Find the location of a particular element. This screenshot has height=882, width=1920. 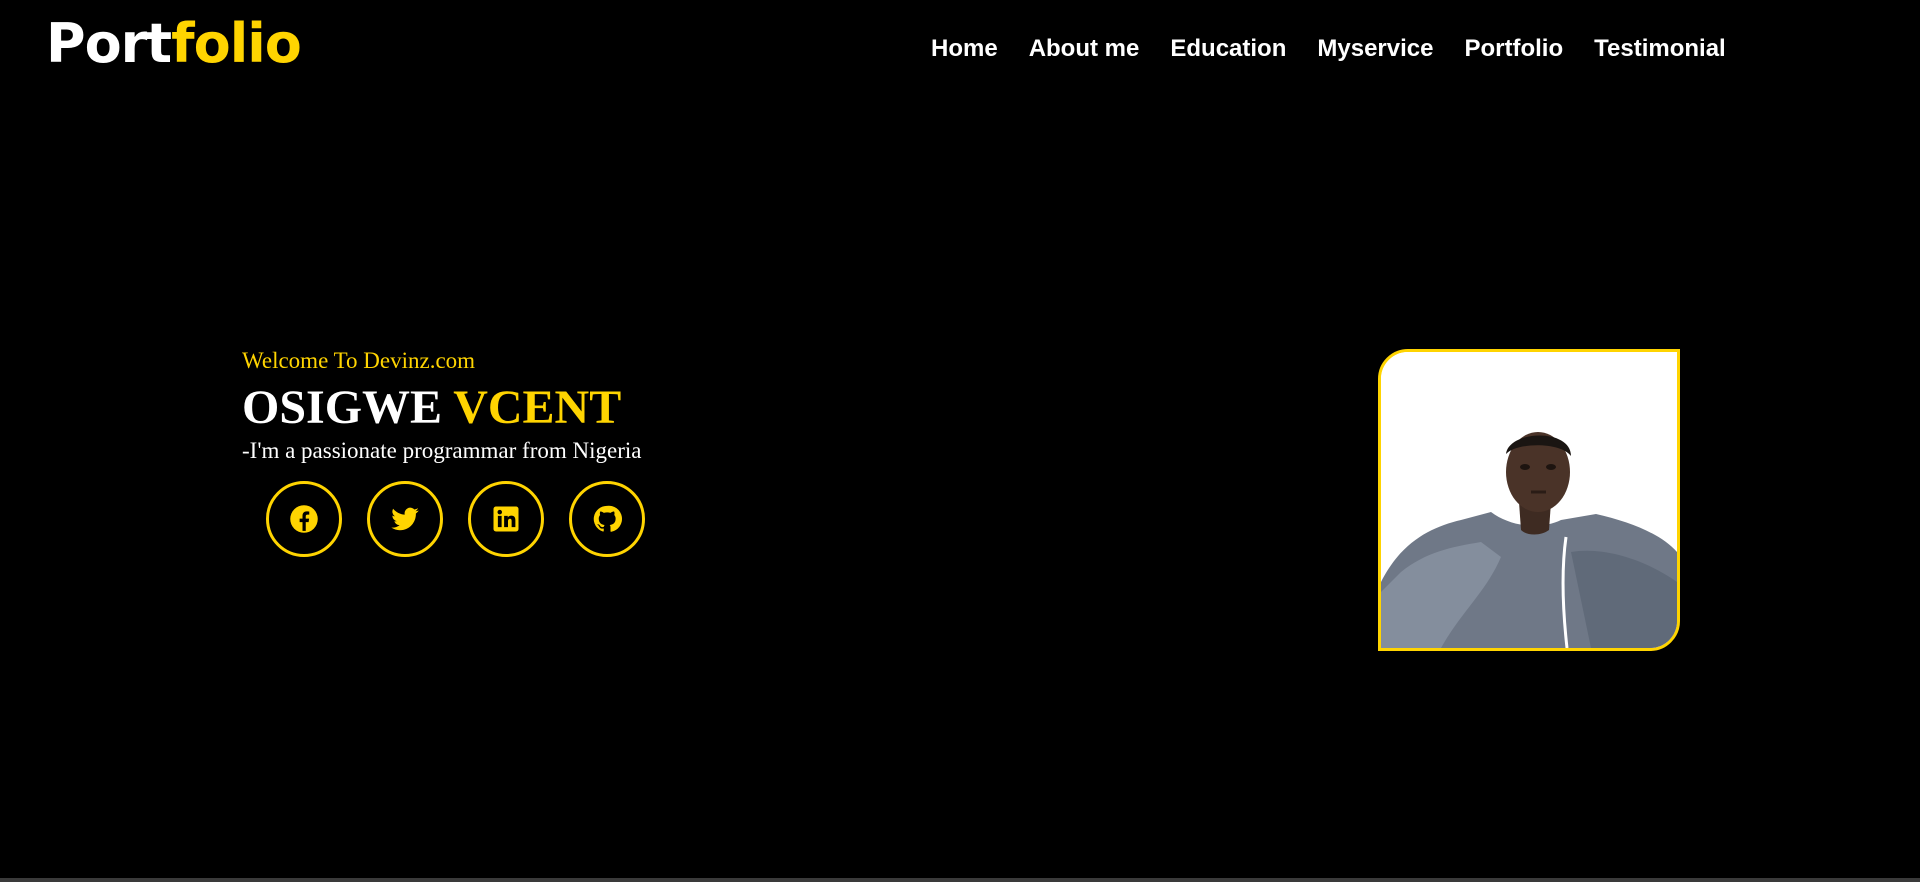

github-link is located at coordinates (607, 519).